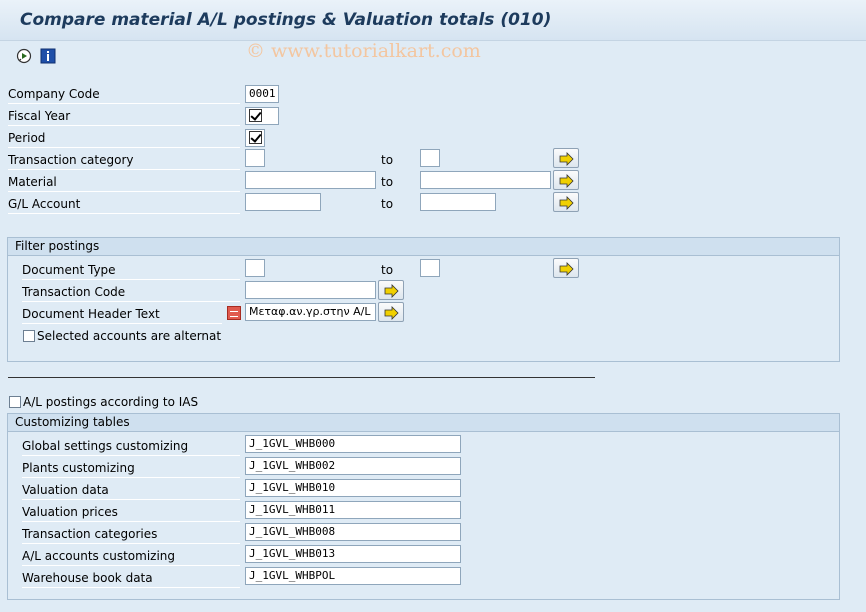 The height and width of the screenshot is (612, 866). What do you see at coordinates (124, 204) in the screenshot?
I see `gl-account-label: G/L Account` at bounding box center [124, 204].